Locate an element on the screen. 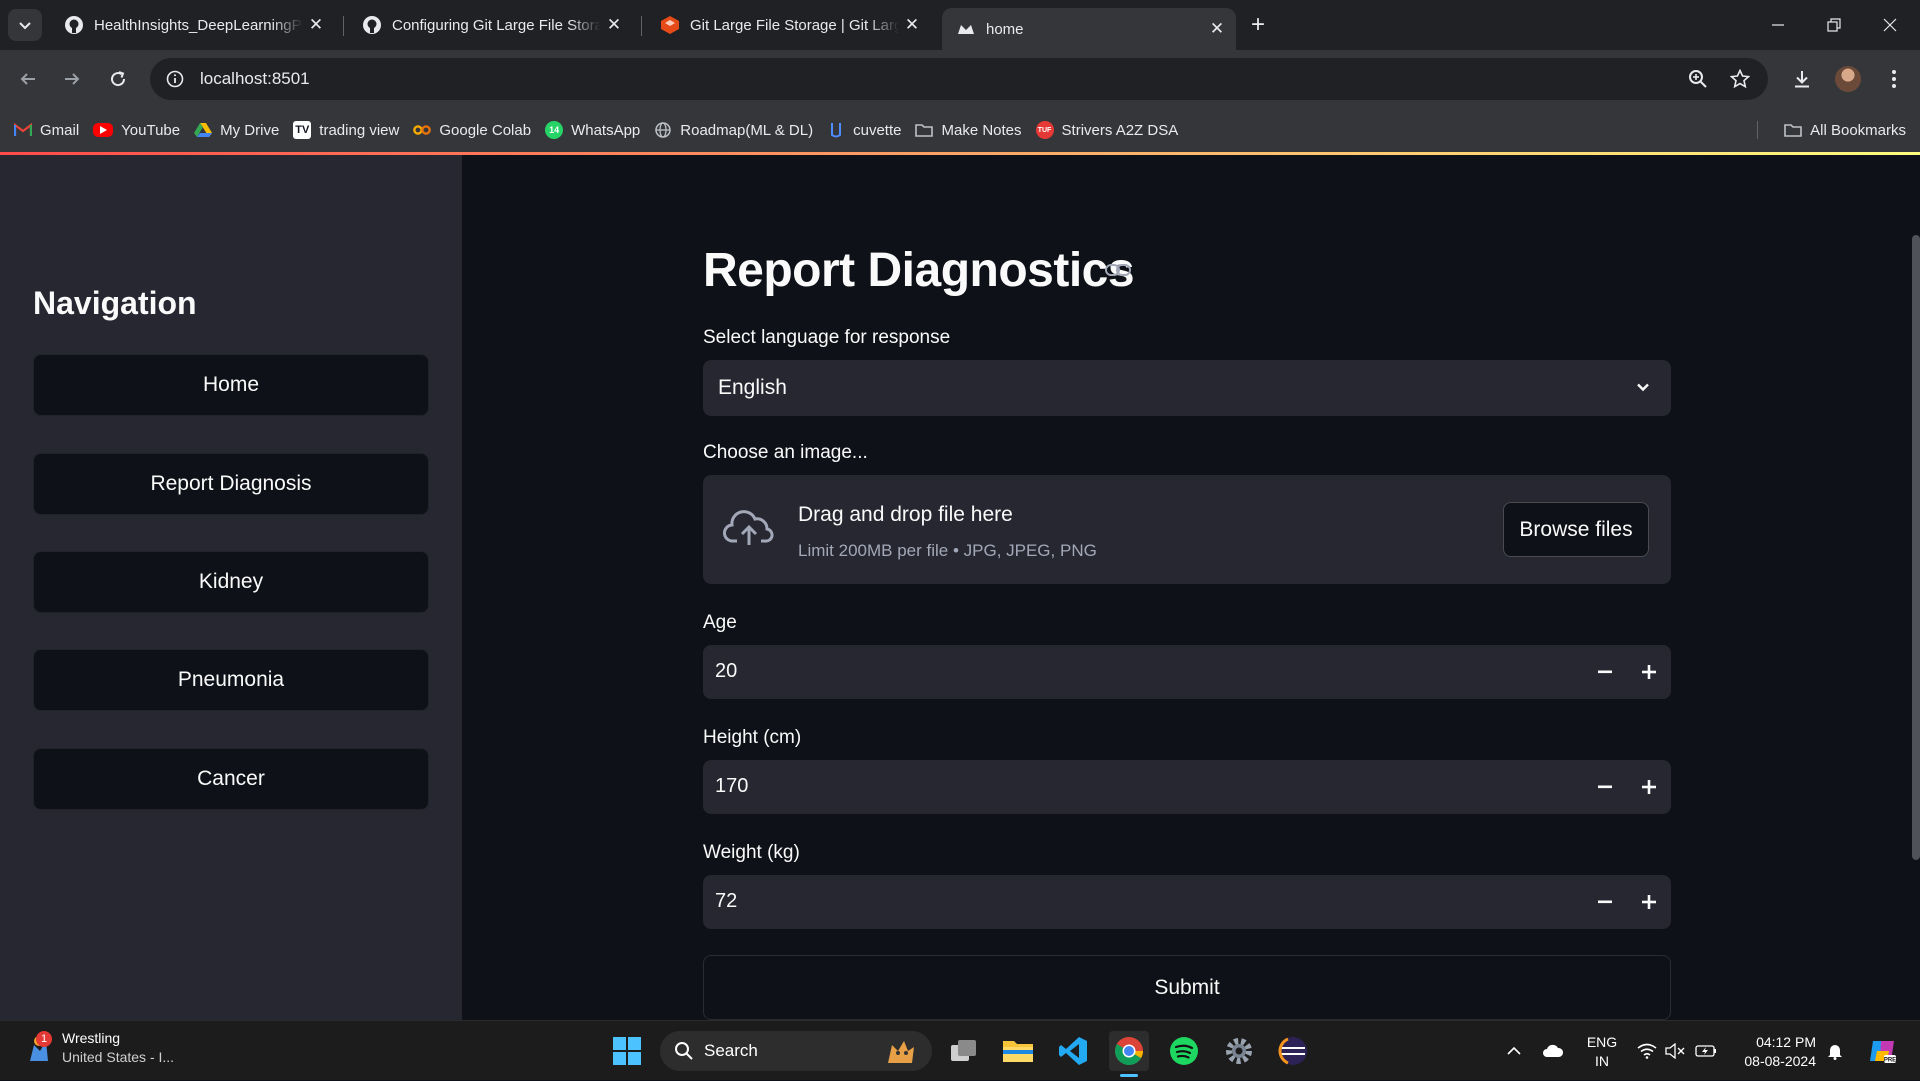  restore-icon is located at coordinates (1834, 25).